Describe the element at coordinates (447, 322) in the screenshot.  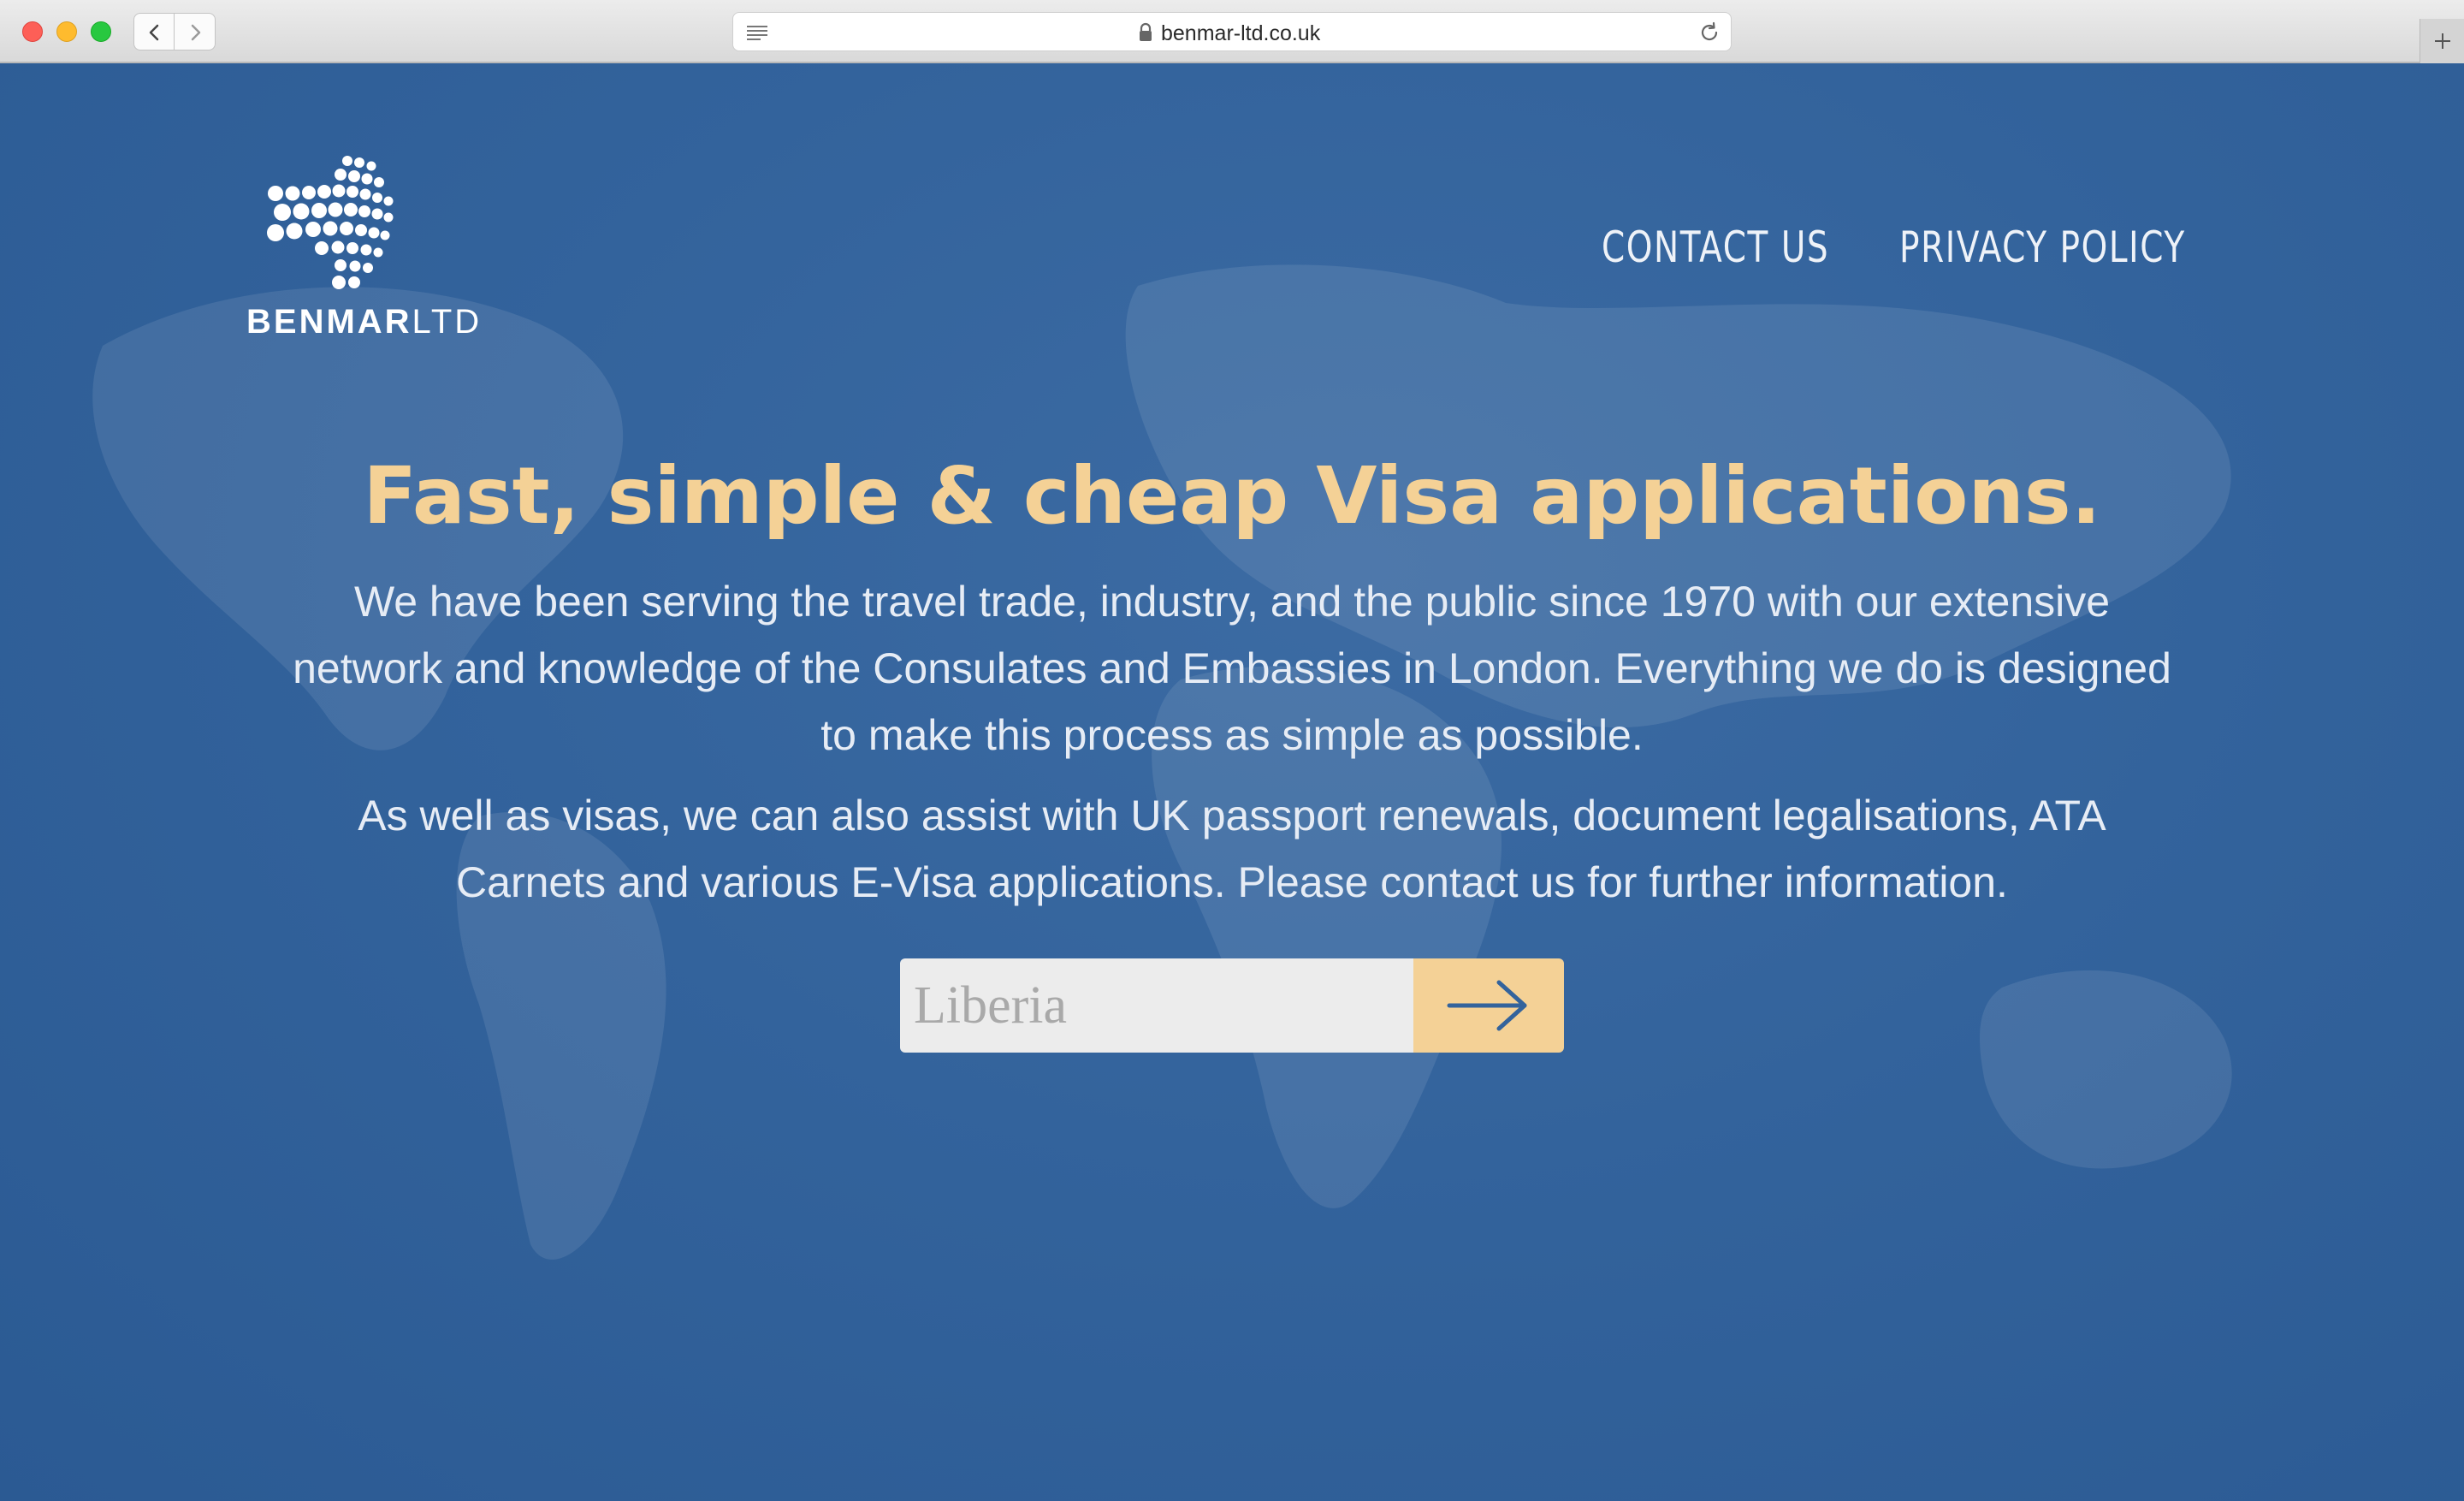
I see `logo-brand-light: LTD` at that location.